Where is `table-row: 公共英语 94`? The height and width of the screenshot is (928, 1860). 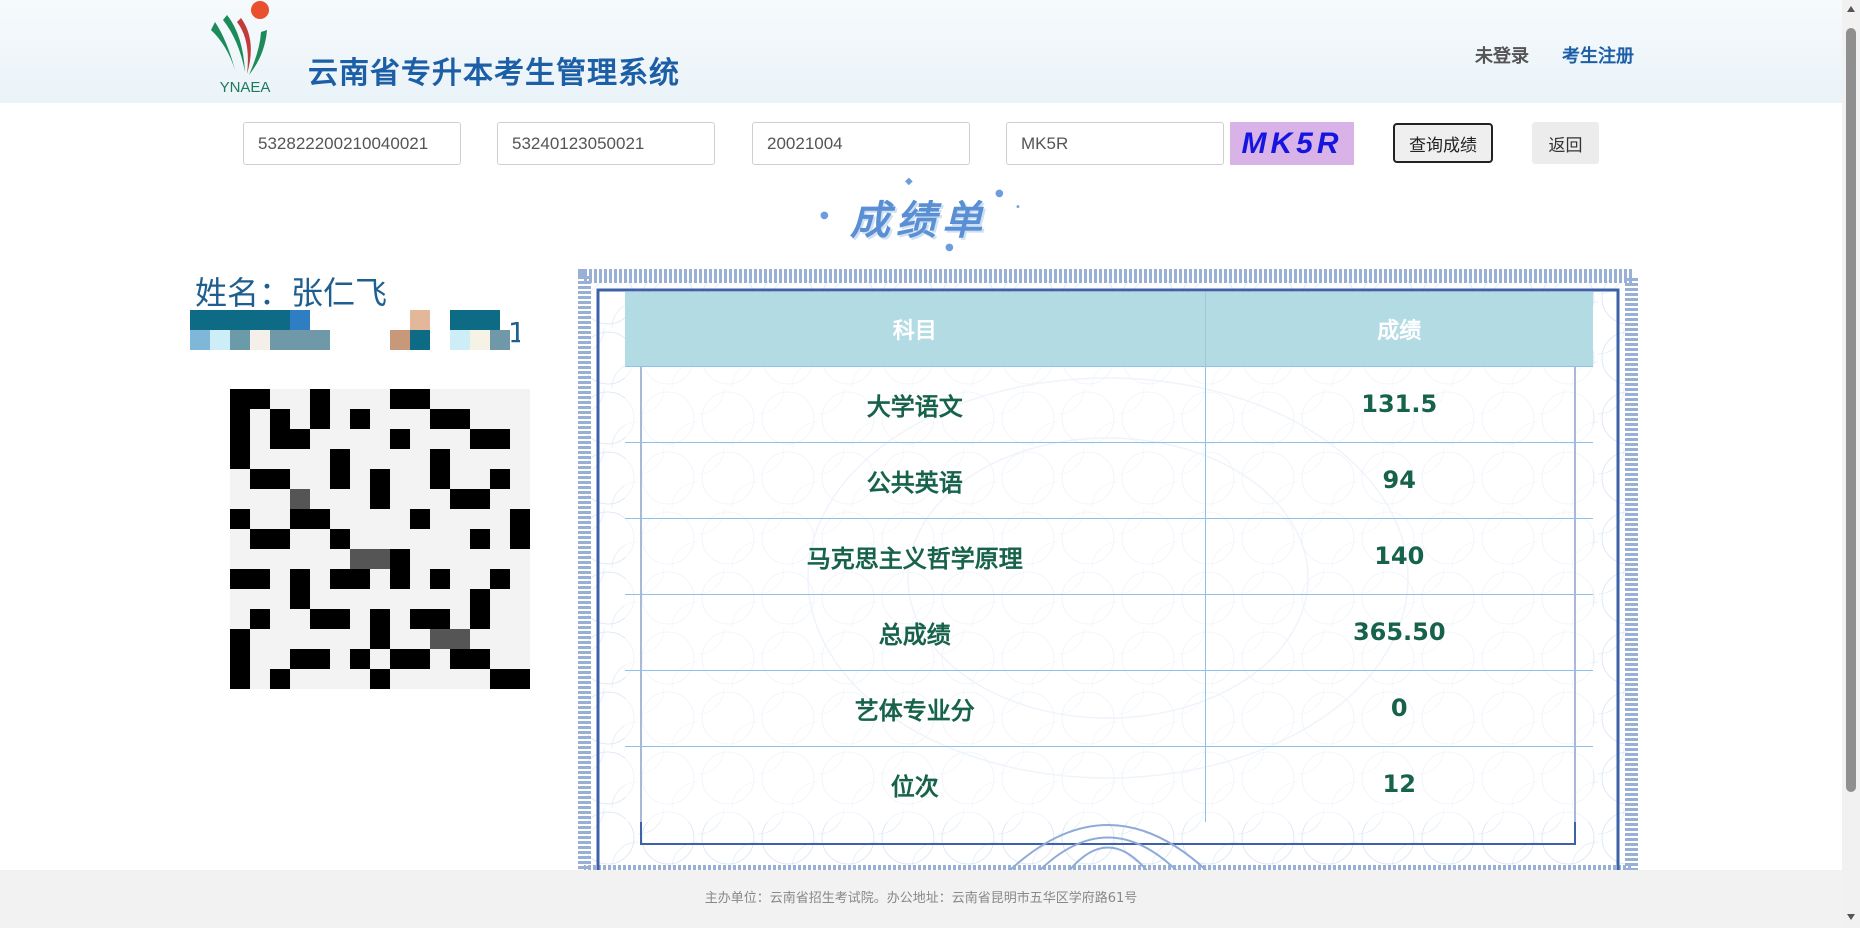 table-row: 公共英语 94 is located at coordinates (1109, 479).